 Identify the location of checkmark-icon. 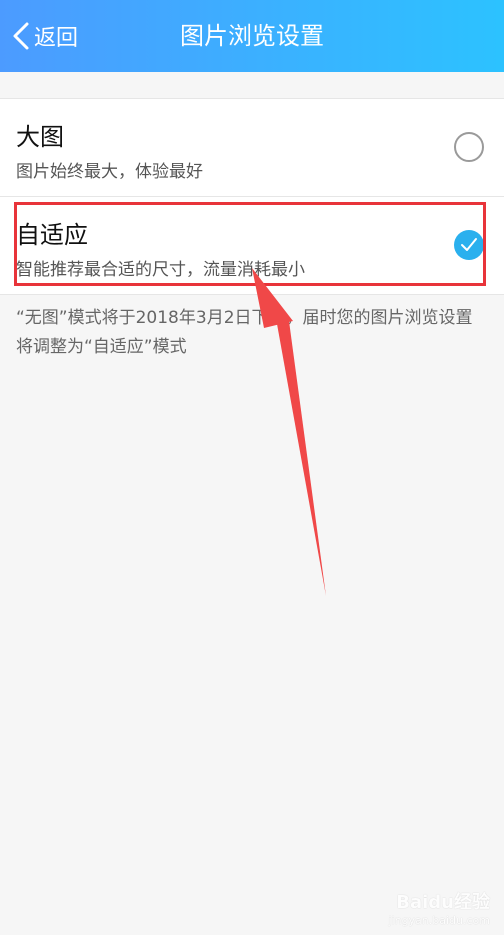
(469, 244).